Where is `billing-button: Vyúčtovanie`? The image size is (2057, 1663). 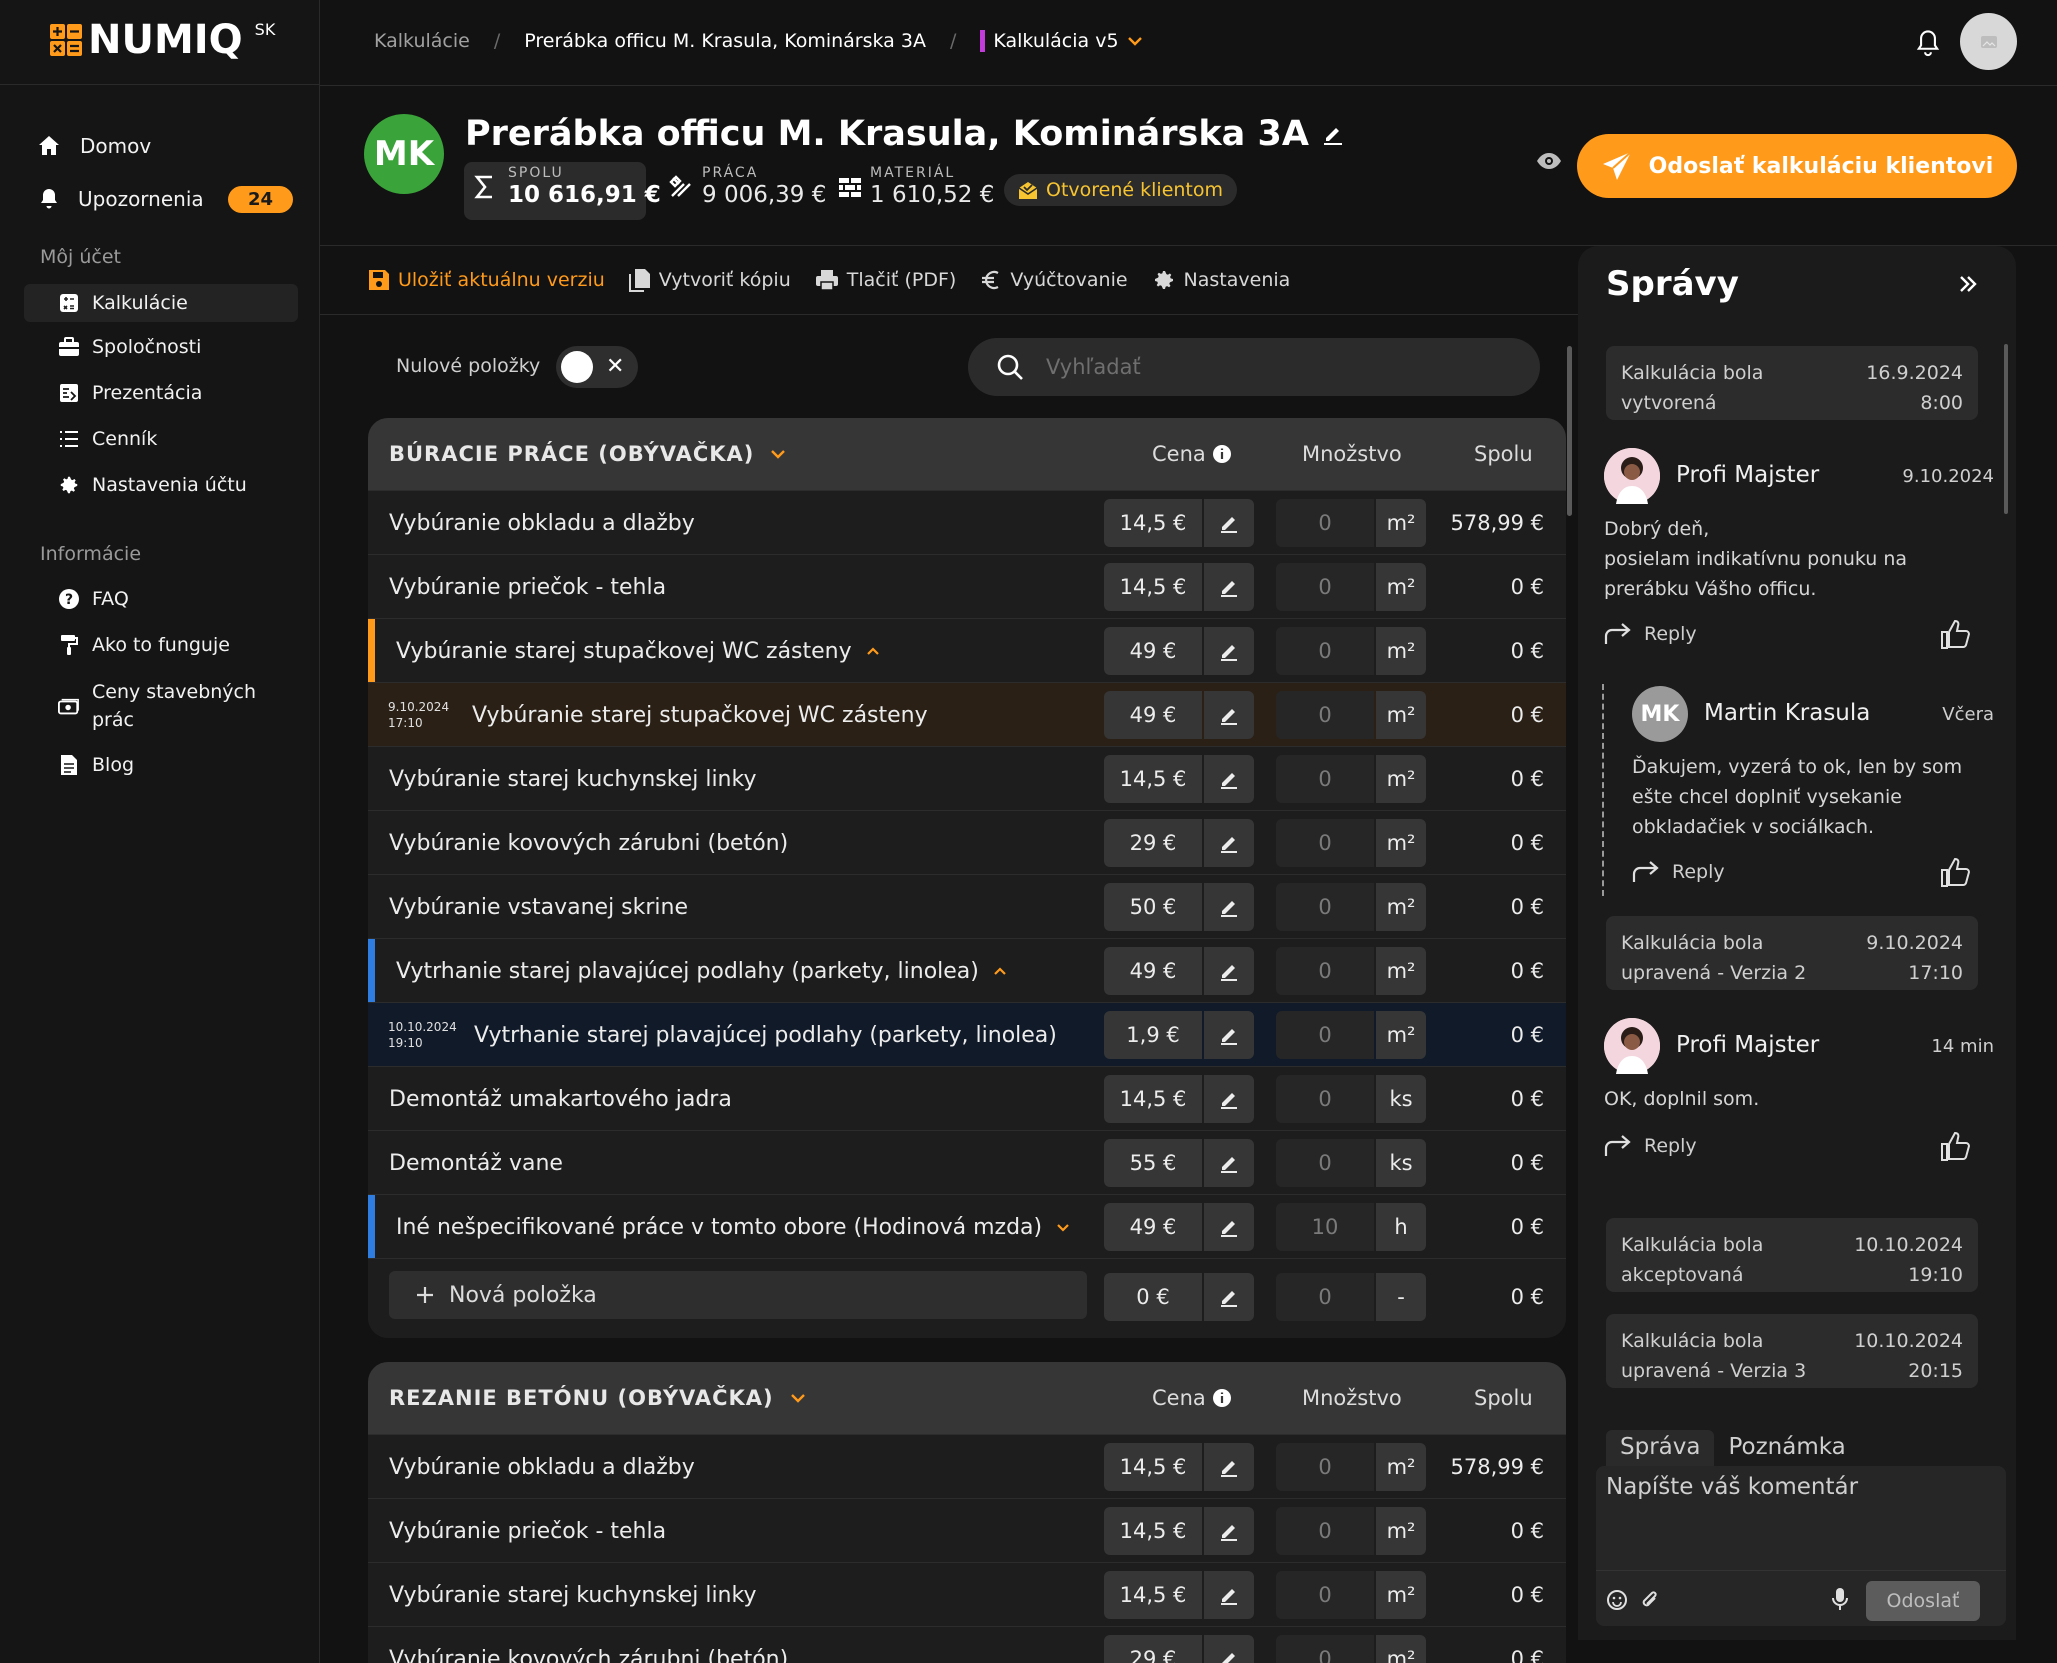
billing-button: Vyúčtovanie is located at coordinates (1054, 280).